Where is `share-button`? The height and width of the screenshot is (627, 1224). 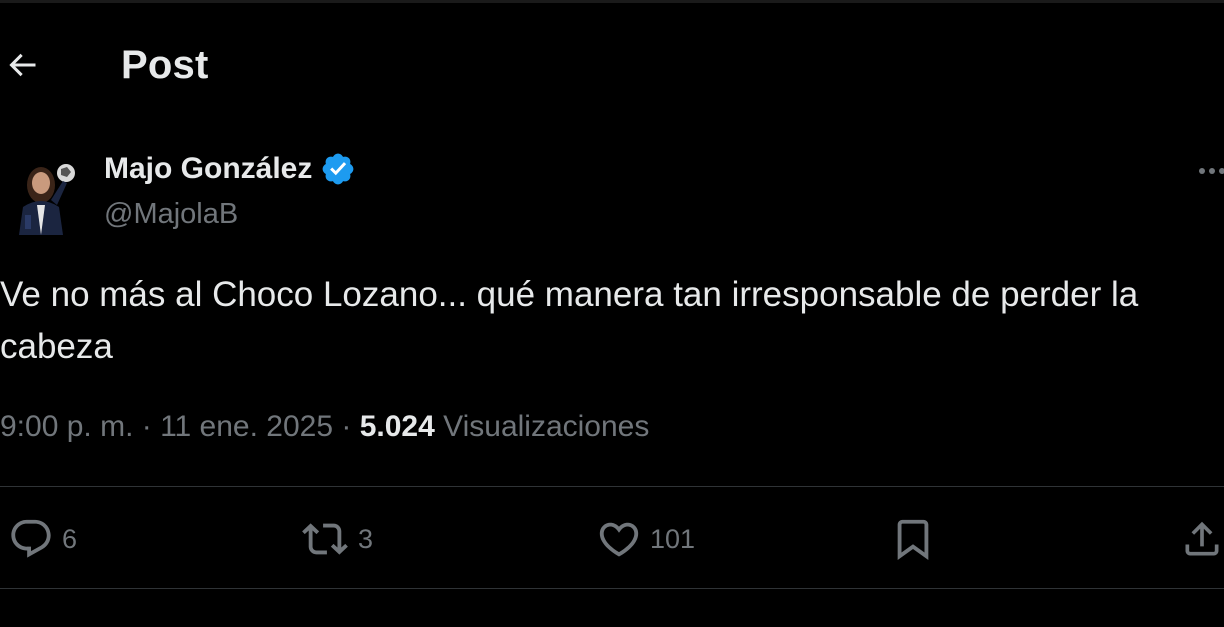 share-button is located at coordinates (1202, 539).